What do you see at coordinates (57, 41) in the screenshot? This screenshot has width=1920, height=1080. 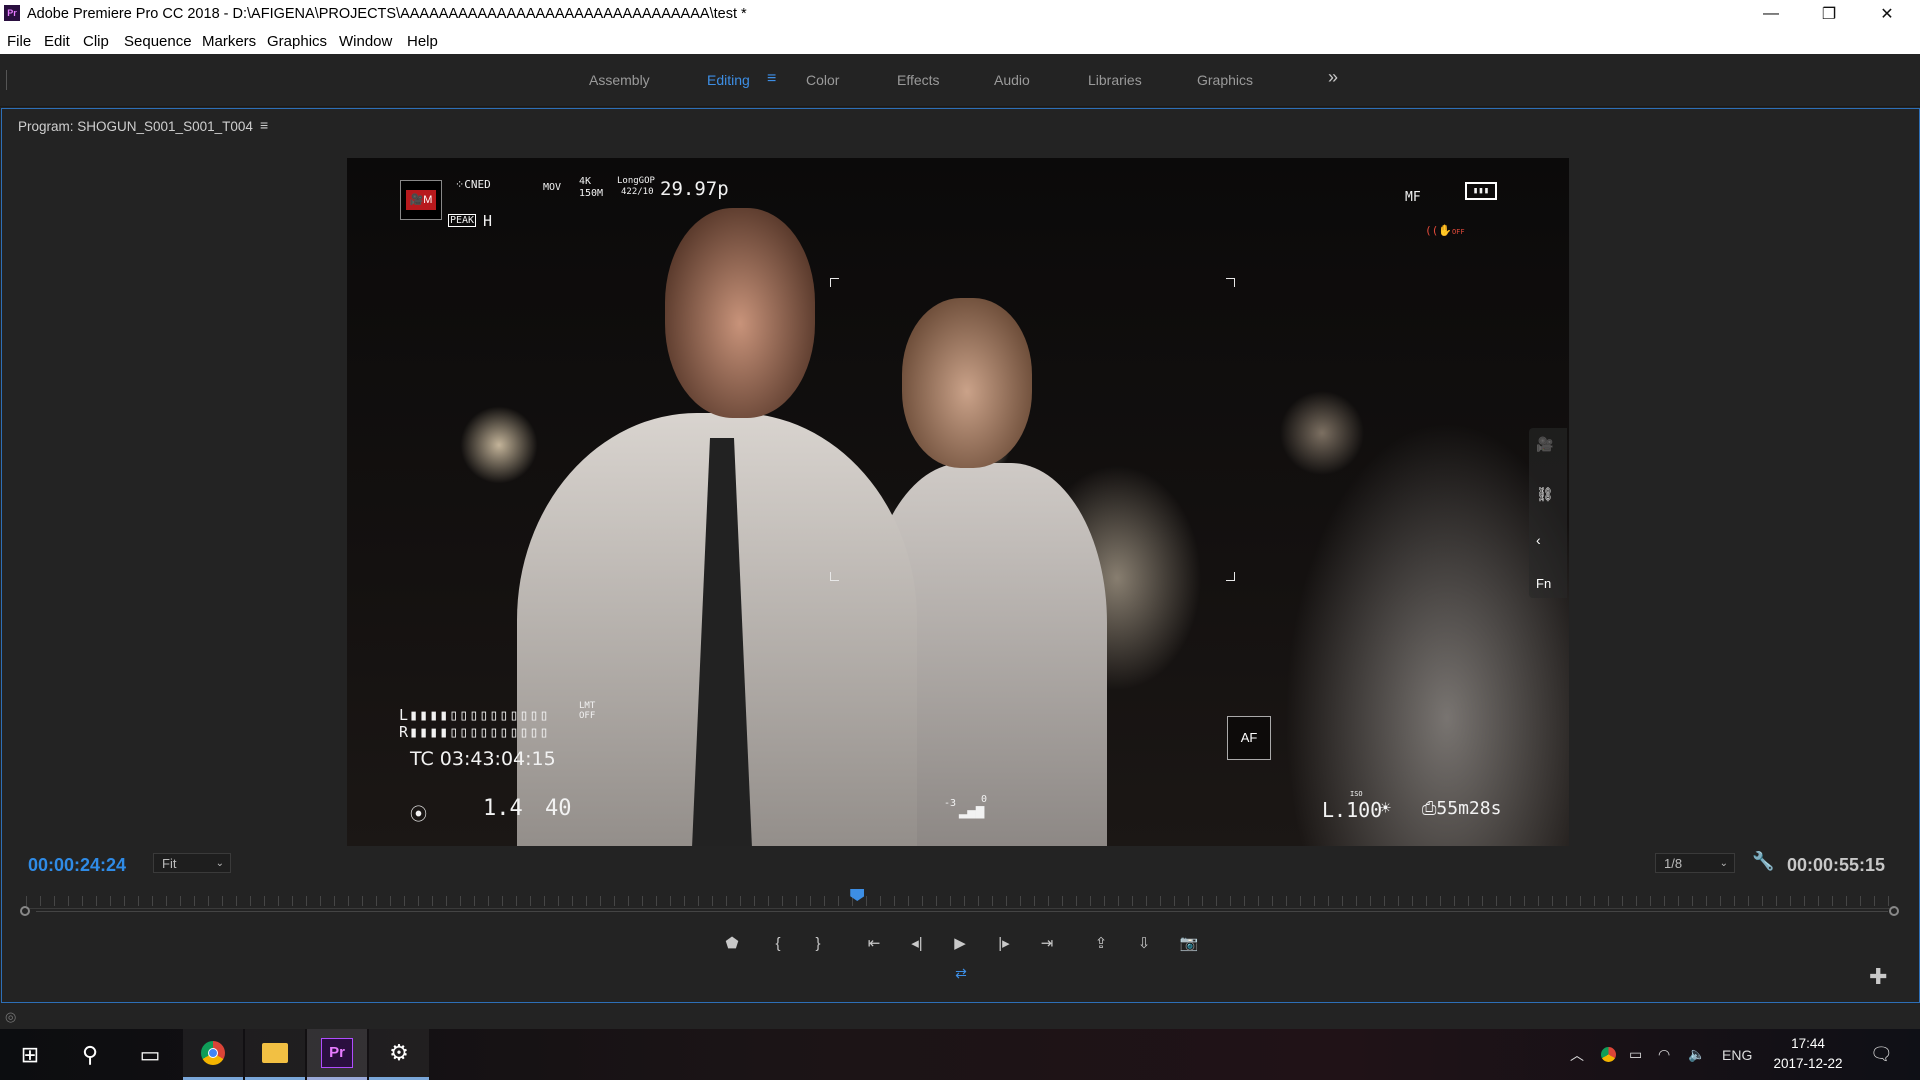 I see `menu-edit: Edit` at bounding box center [57, 41].